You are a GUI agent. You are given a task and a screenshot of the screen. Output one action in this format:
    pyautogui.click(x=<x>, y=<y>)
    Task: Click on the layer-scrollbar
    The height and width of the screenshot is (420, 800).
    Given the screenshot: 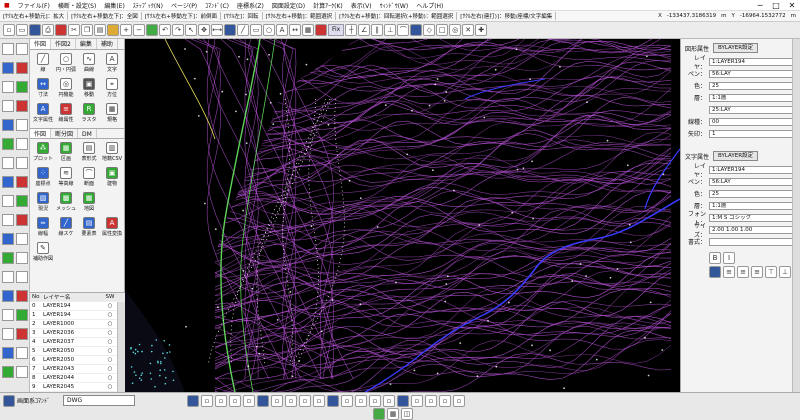 What is the action you would take?
    pyautogui.click(x=121, y=347)
    